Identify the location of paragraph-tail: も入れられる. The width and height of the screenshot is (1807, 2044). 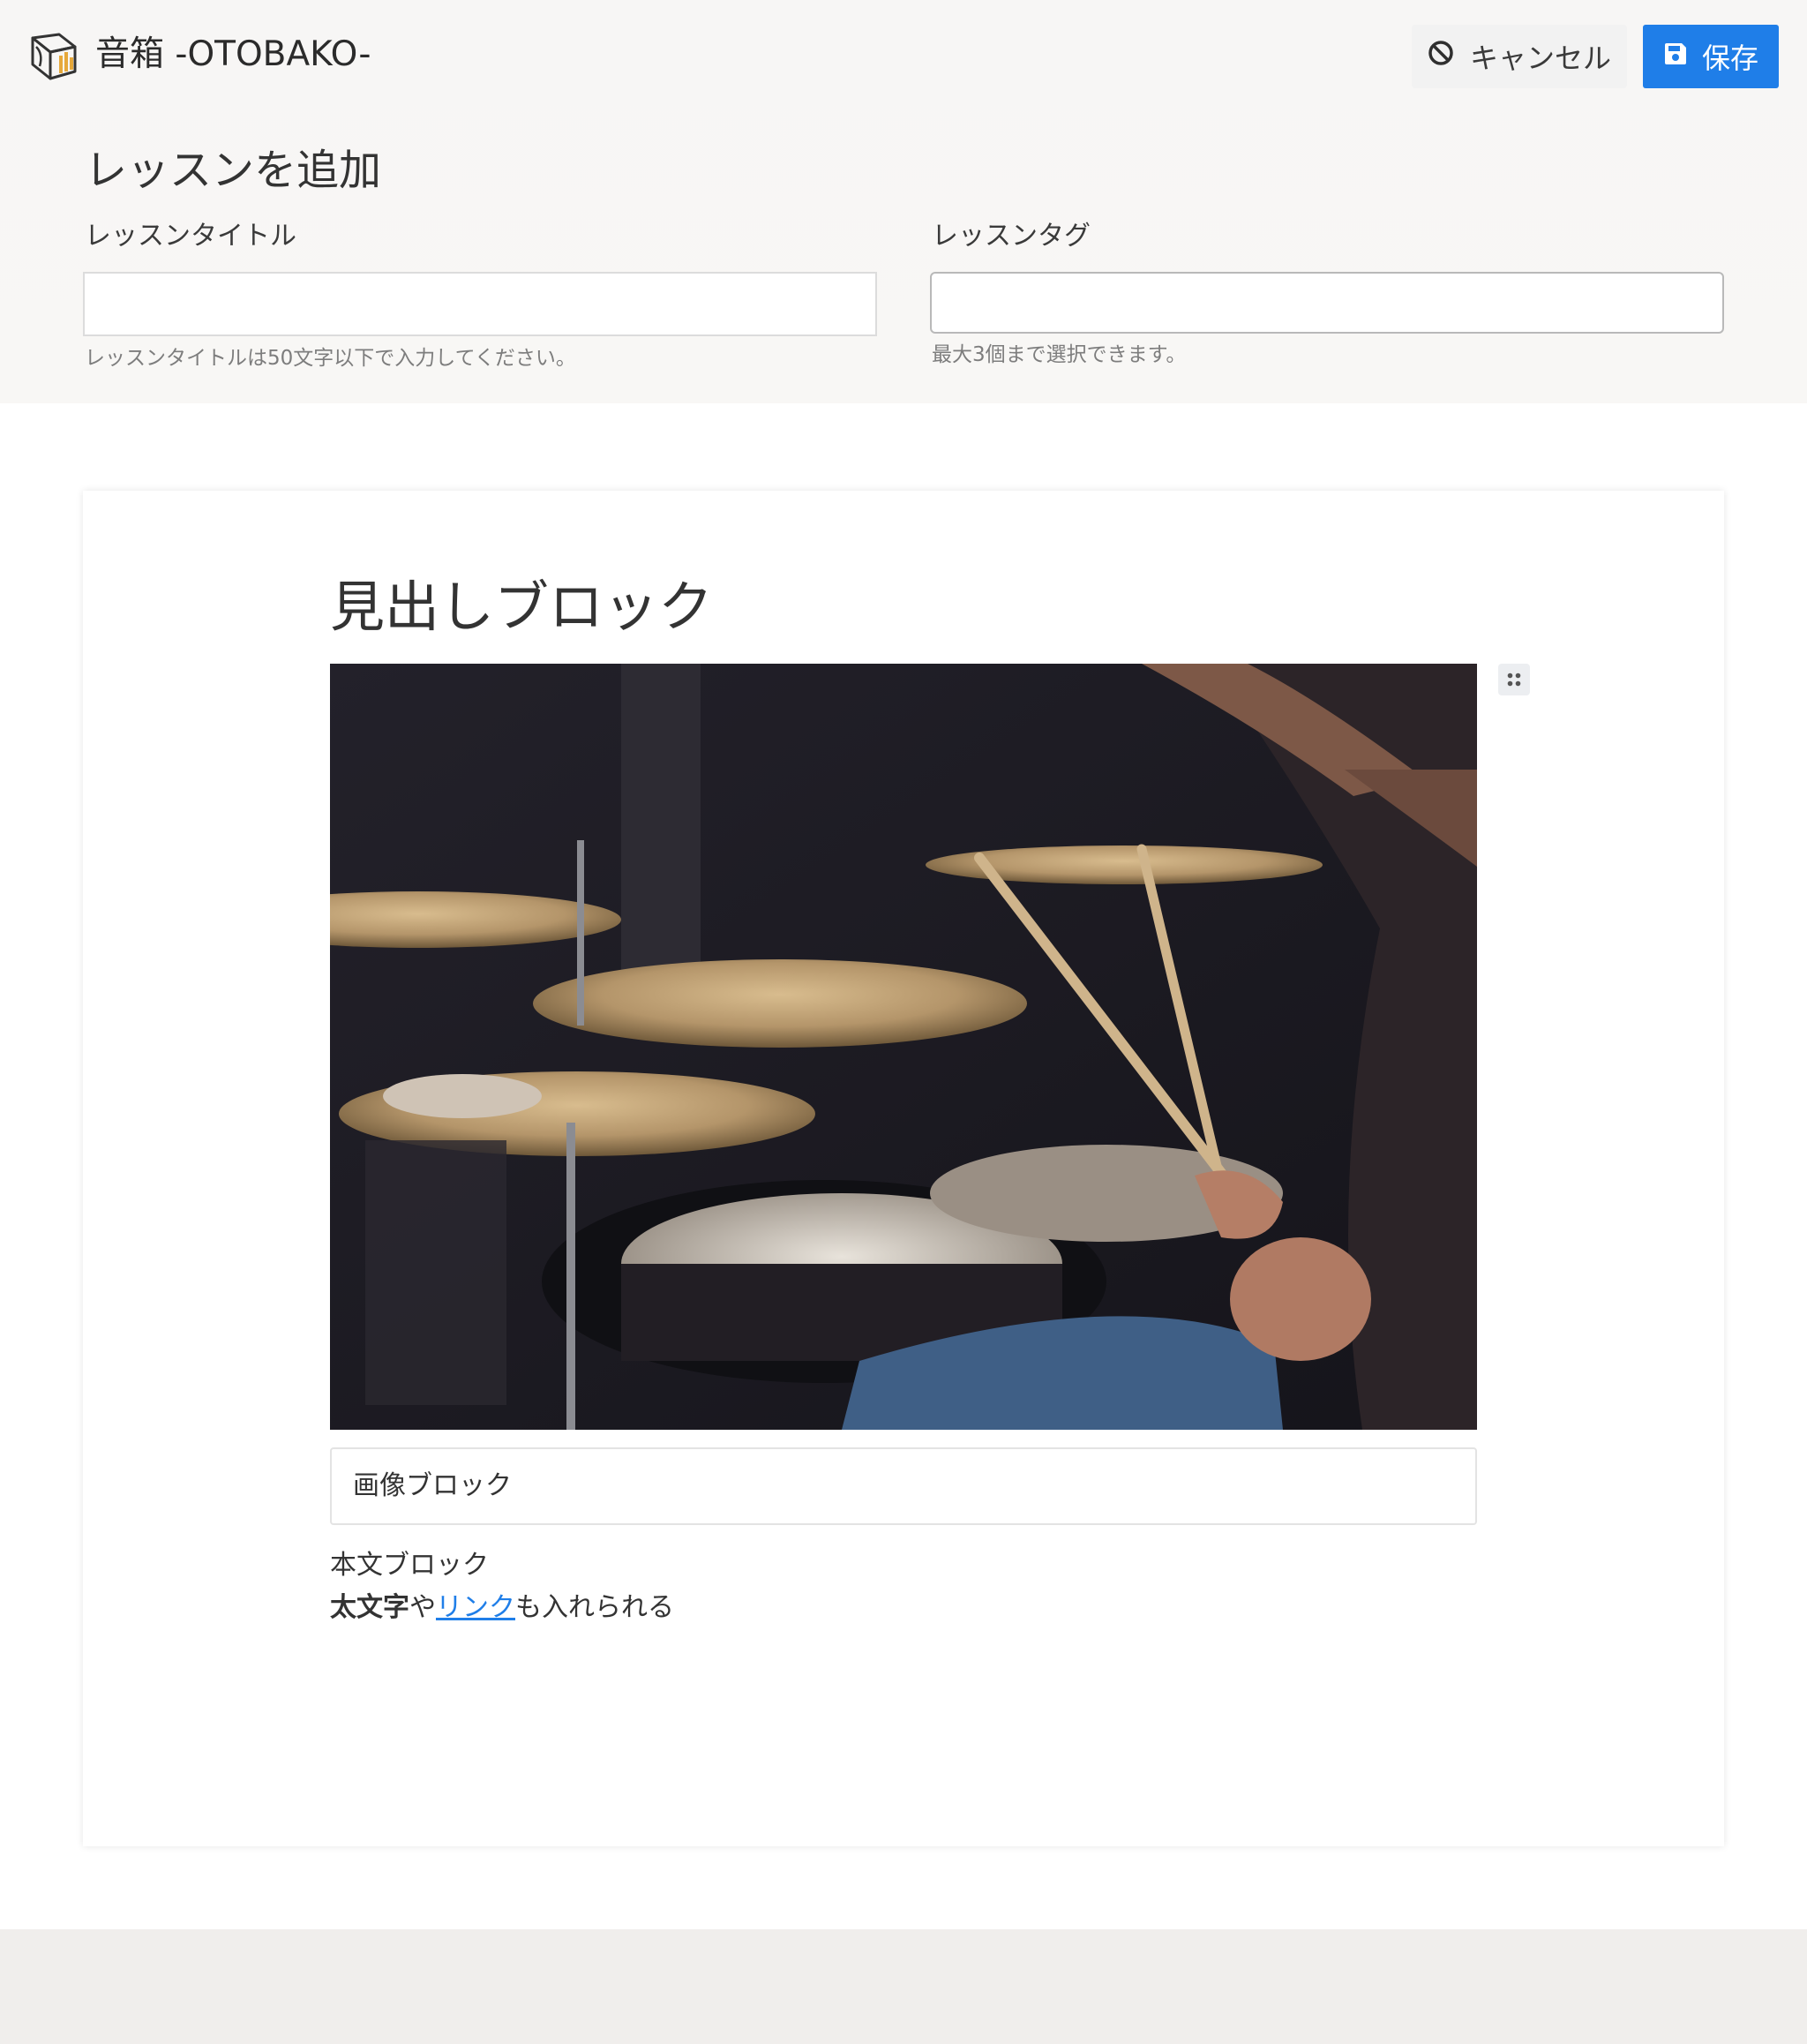
(594, 1607).